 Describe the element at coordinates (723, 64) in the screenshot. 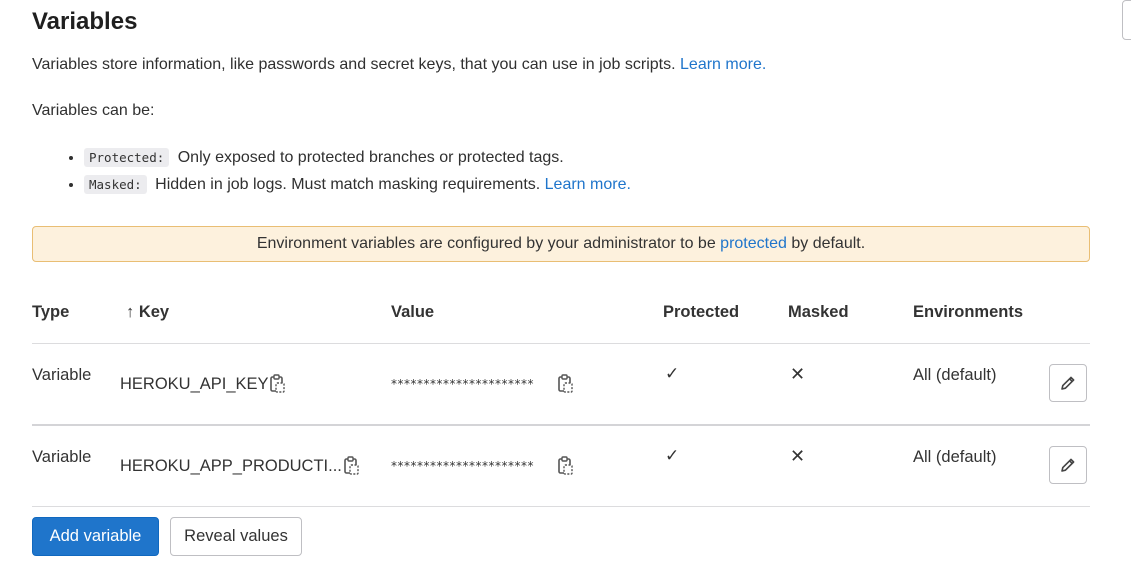

I see `learn-more-link: Learn more.` at that location.